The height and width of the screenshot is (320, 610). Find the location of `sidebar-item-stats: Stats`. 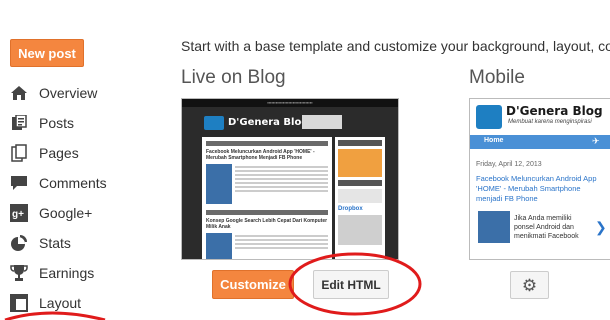

sidebar-item-stats: Stats is located at coordinates (40, 243).